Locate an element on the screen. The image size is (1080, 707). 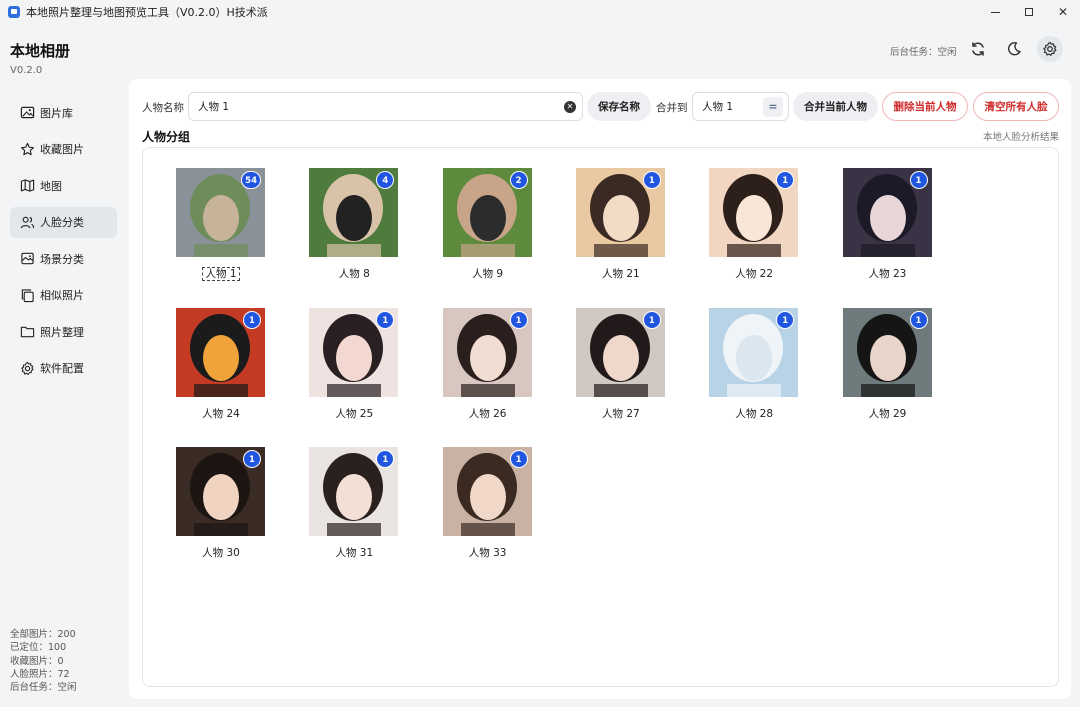
person-card: 54 人物 1 is located at coordinates (221, 224).